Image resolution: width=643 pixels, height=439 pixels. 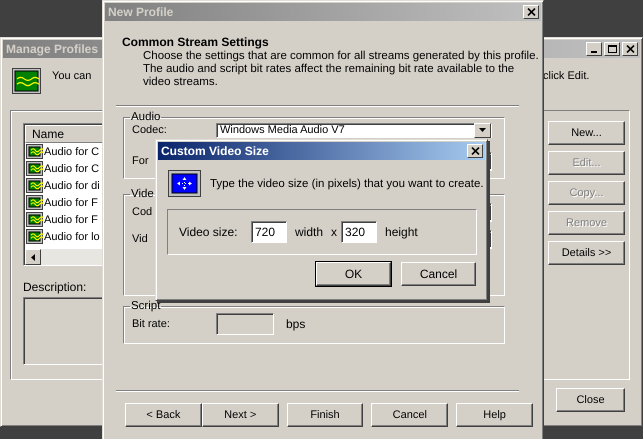 I want to click on section-description: Choose the settings that are common for all streams generated by this profile. The audio and script bit rates affect the remaining bit rate available to the video streams., so click(x=341, y=69).